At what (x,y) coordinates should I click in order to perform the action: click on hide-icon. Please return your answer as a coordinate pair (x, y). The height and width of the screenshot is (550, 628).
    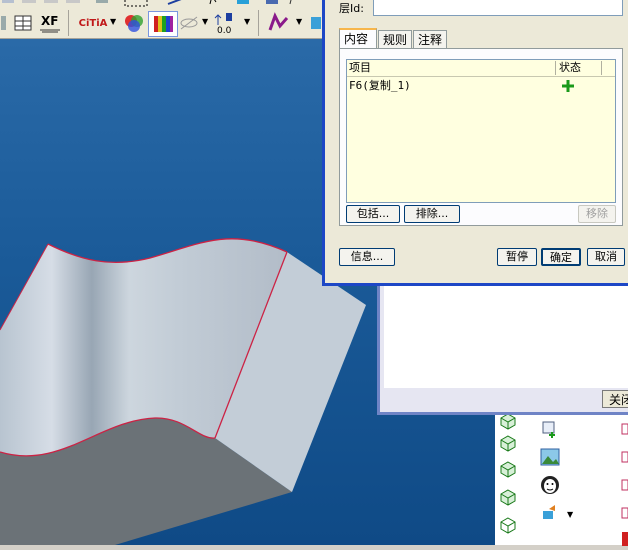
    Looking at the image, I should click on (189, 23).